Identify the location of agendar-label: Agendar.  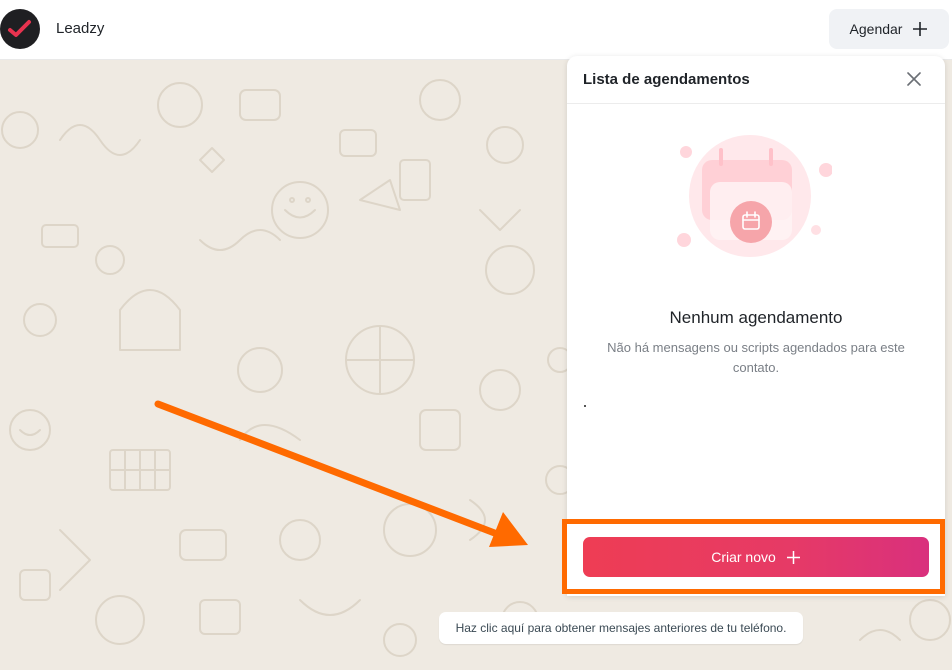
(876, 29).